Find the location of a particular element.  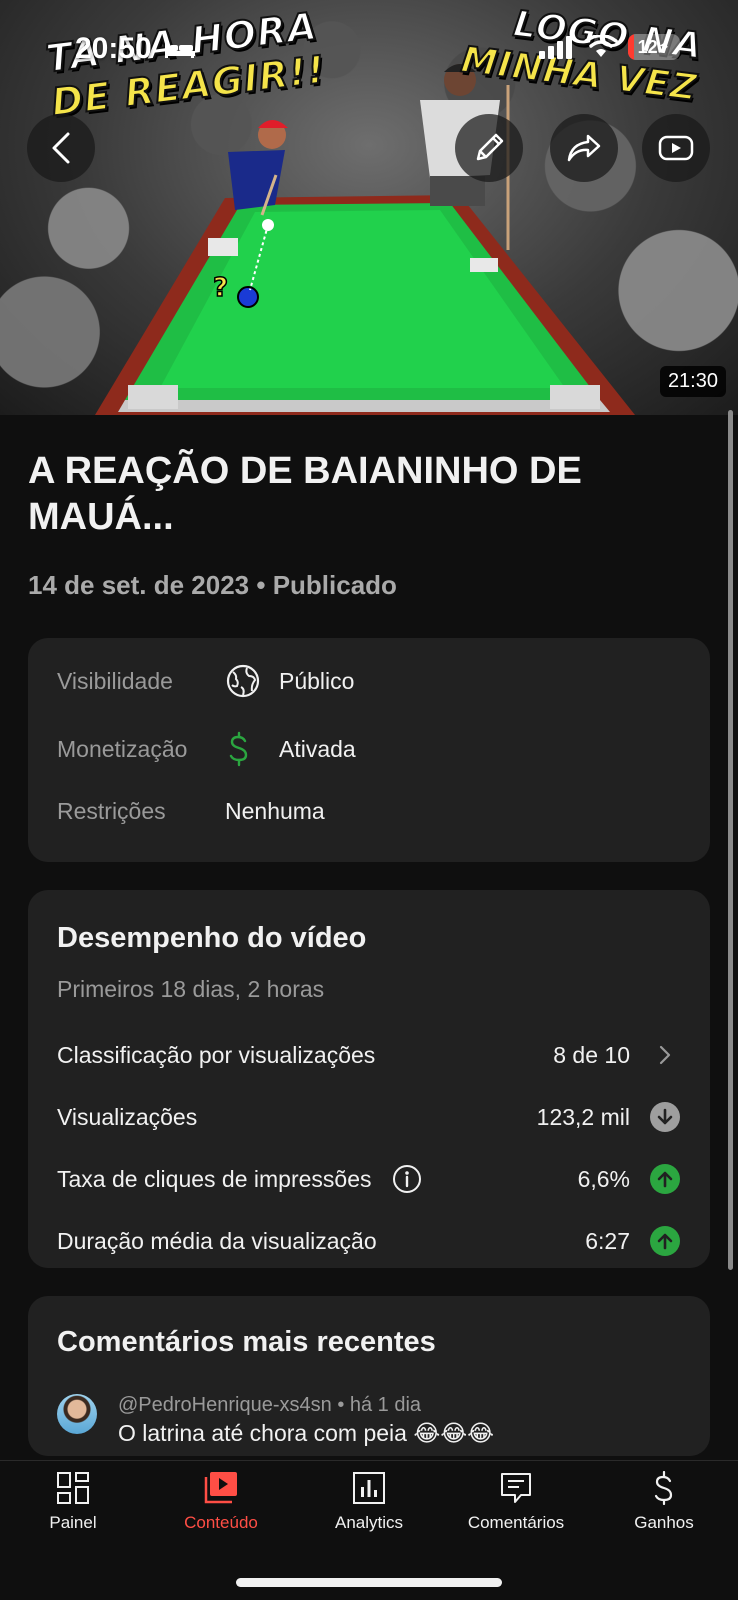

nav-item-earnings: Ganhos is located at coordinates (664, 1502).